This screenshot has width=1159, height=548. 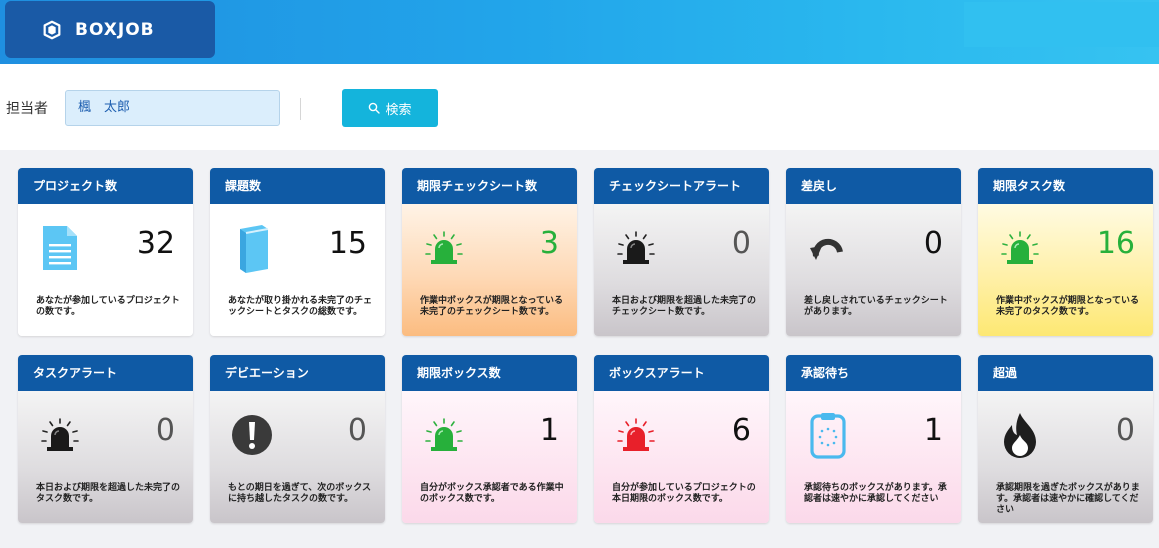 What do you see at coordinates (105, 186) in the screenshot?
I see `card-title: プロジェクト数` at bounding box center [105, 186].